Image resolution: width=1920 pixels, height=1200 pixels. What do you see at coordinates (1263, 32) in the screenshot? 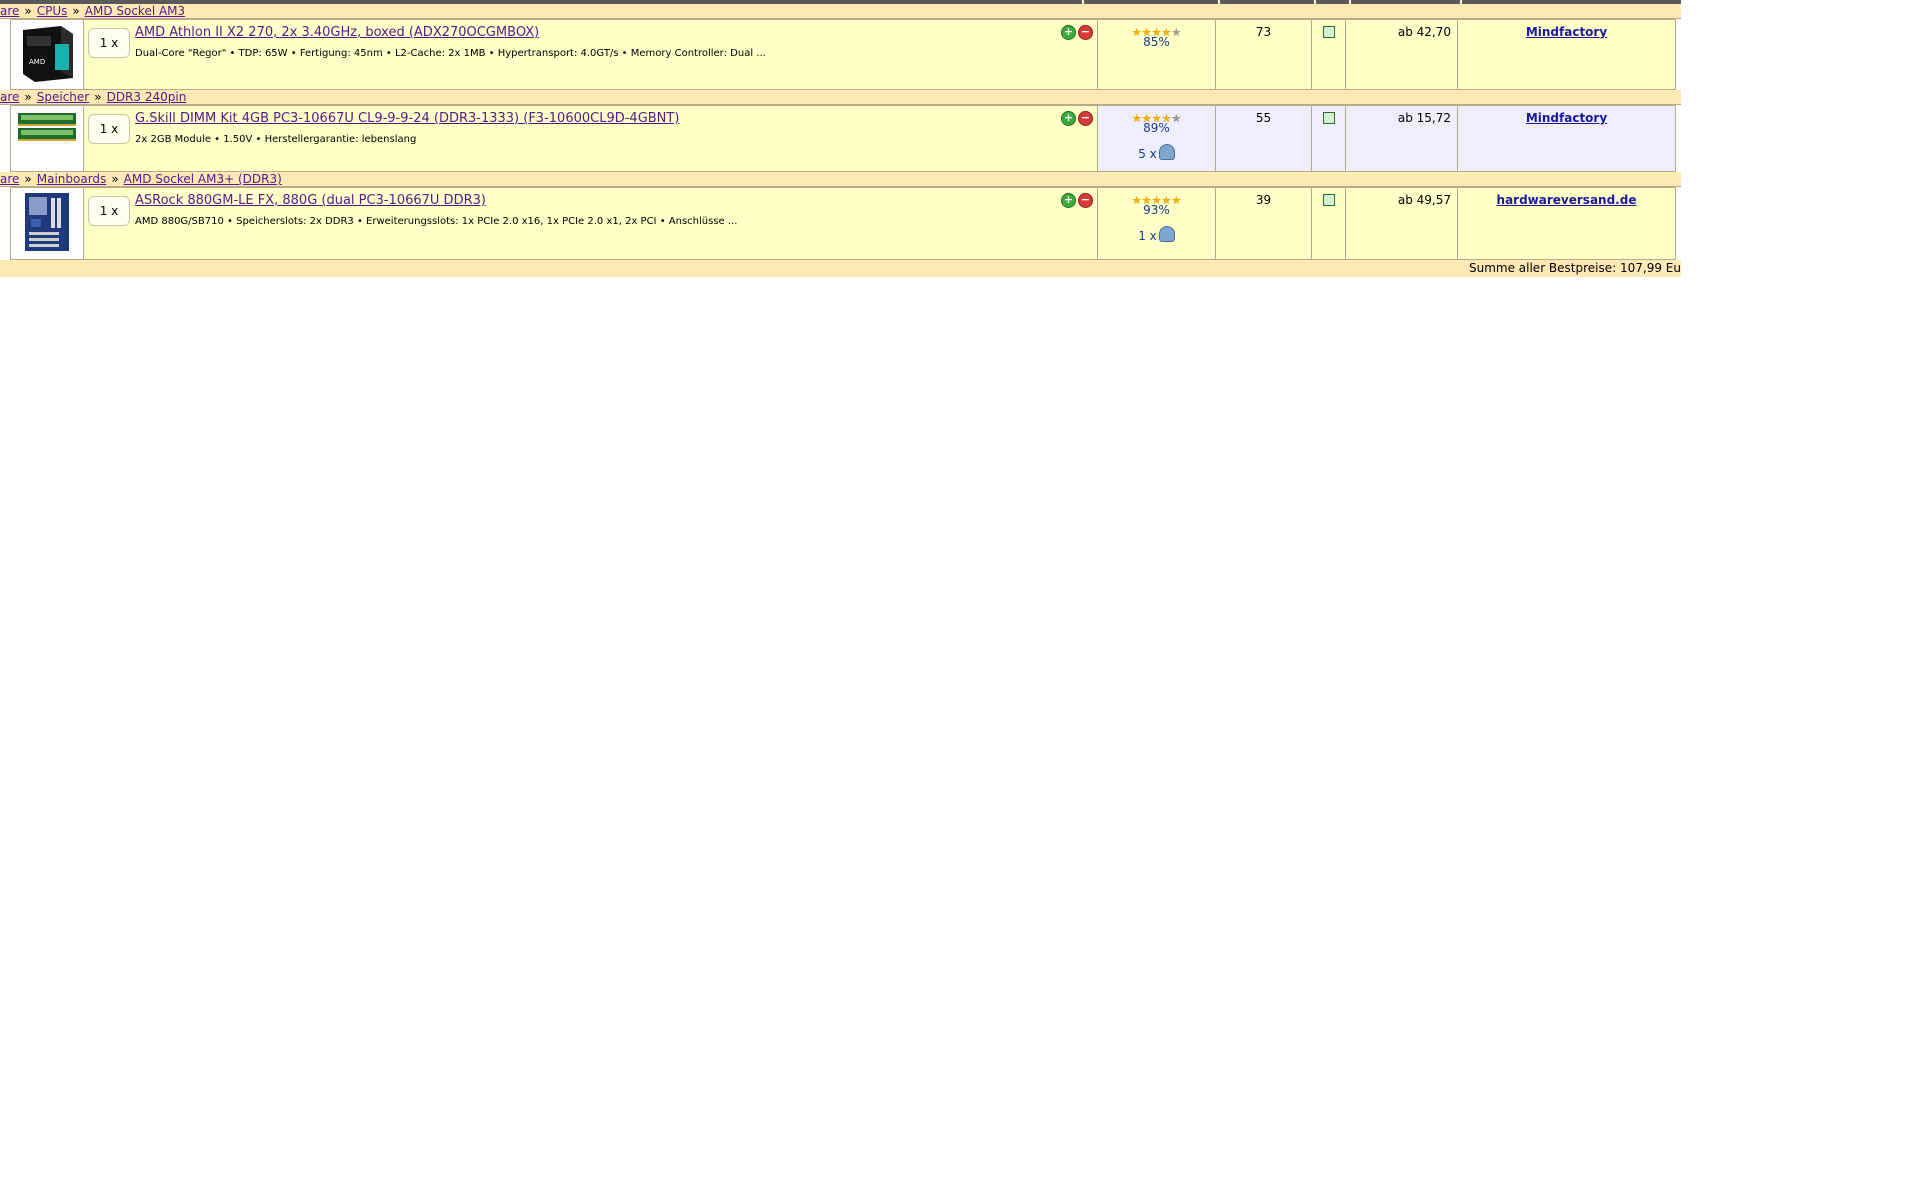
I see `count-value: 73` at bounding box center [1263, 32].